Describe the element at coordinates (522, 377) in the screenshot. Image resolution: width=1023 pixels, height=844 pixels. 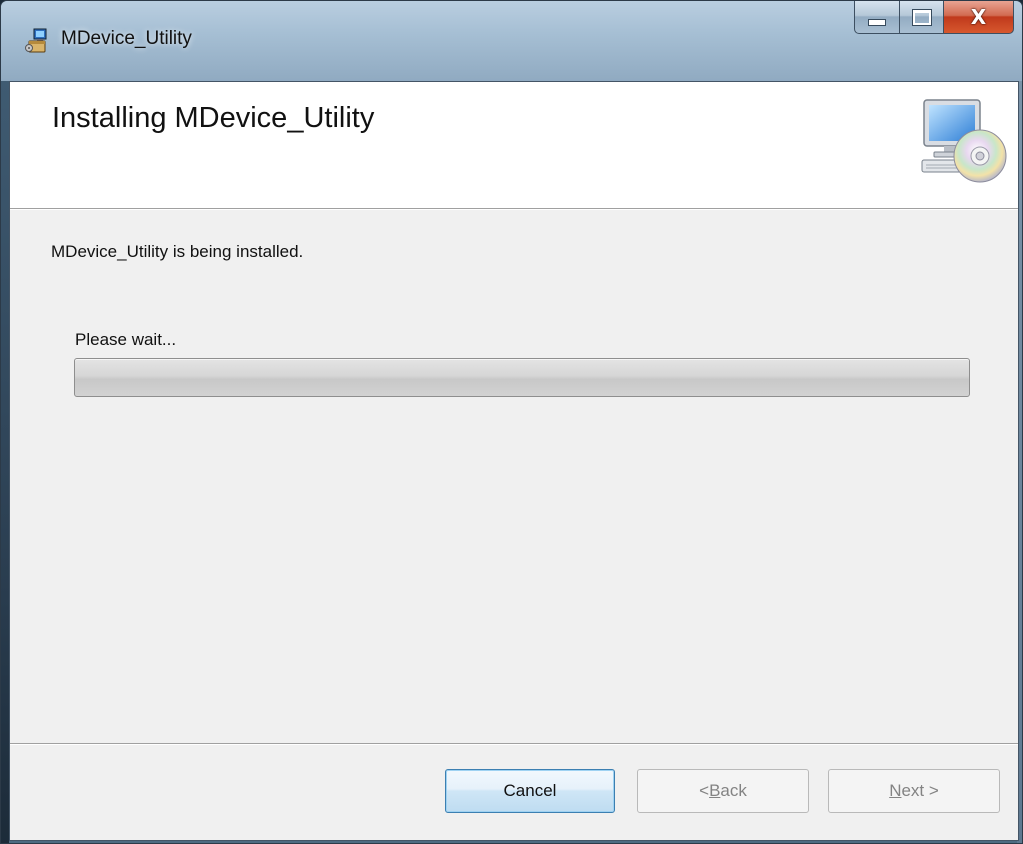
I see `install-progress-bar` at that location.